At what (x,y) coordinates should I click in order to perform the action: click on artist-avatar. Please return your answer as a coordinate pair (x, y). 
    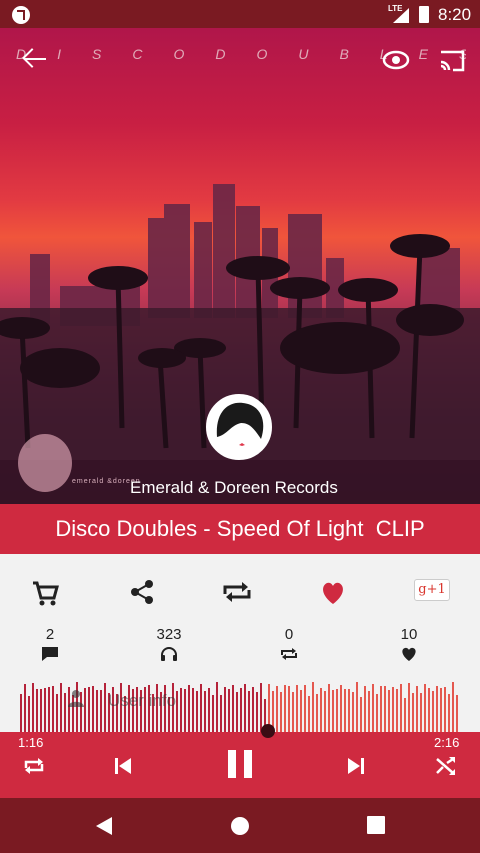
    Looking at the image, I should click on (239, 427).